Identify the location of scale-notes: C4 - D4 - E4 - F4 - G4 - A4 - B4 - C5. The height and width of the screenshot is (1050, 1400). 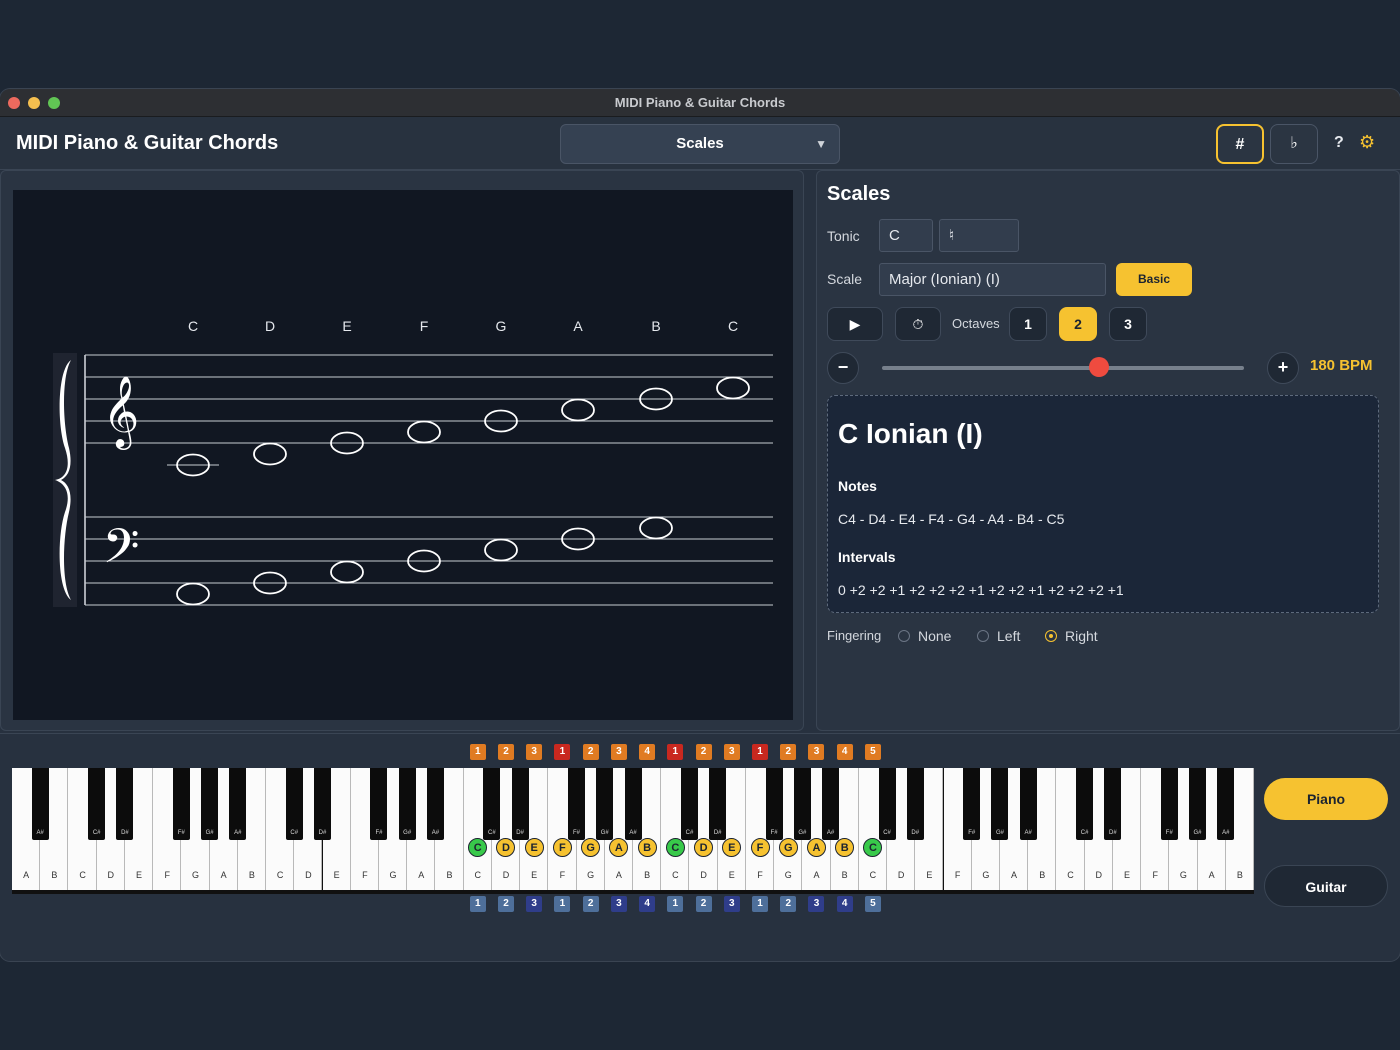
(951, 519).